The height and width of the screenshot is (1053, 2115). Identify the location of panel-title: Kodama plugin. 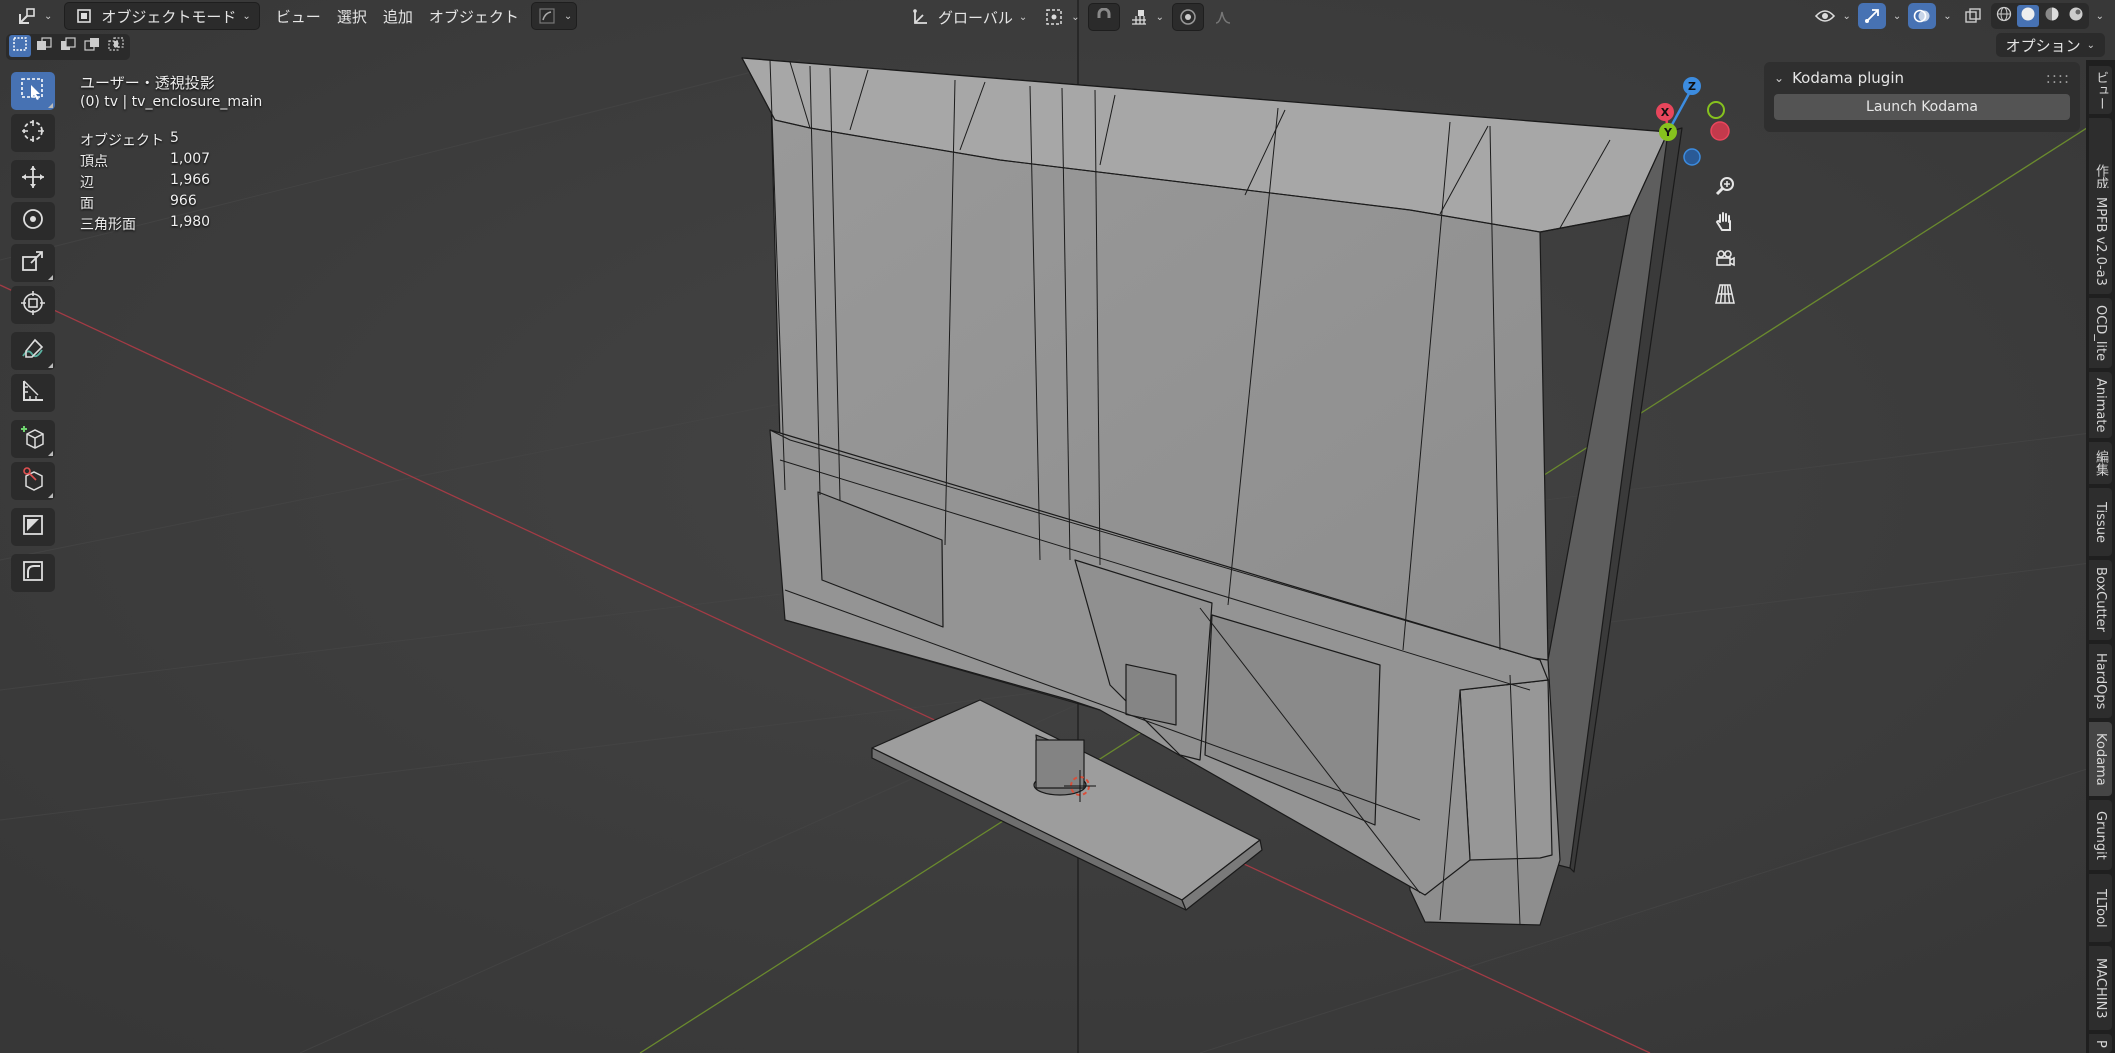
(1848, 78).